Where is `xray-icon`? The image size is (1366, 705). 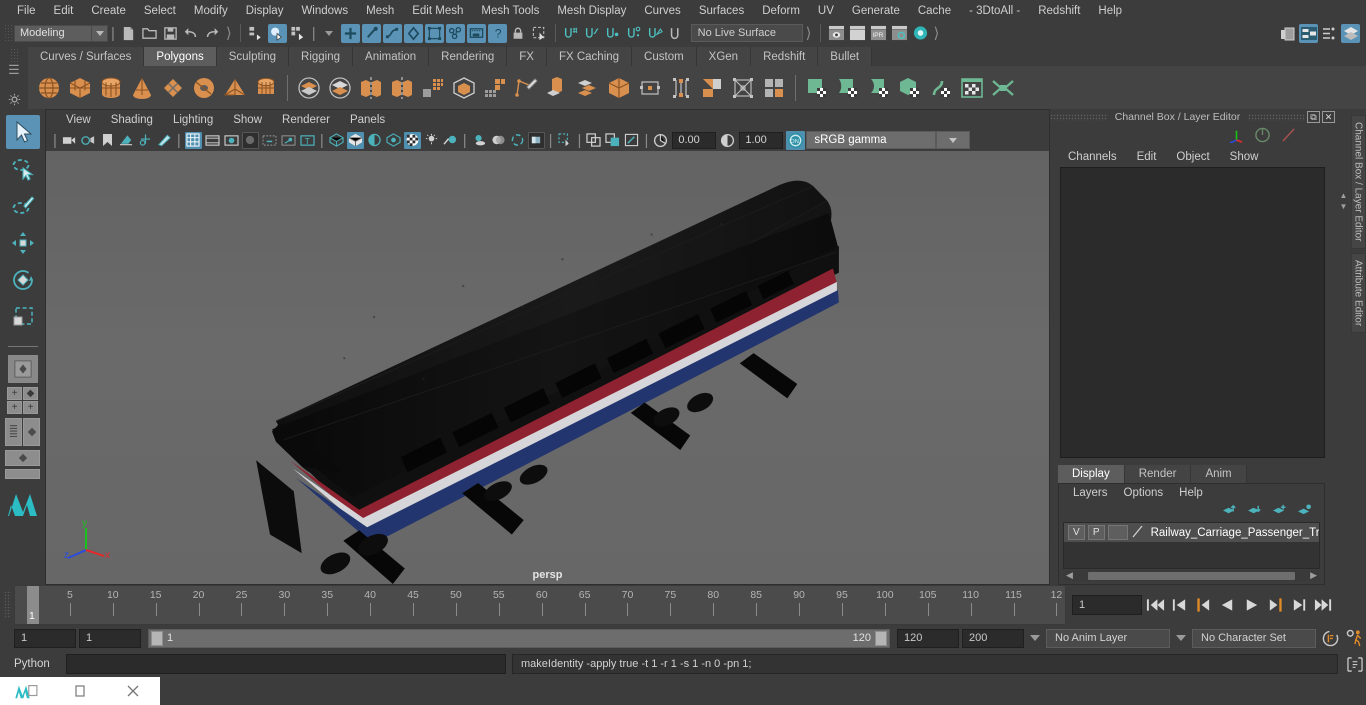 xray-icon is located at coordinates (269, 140).